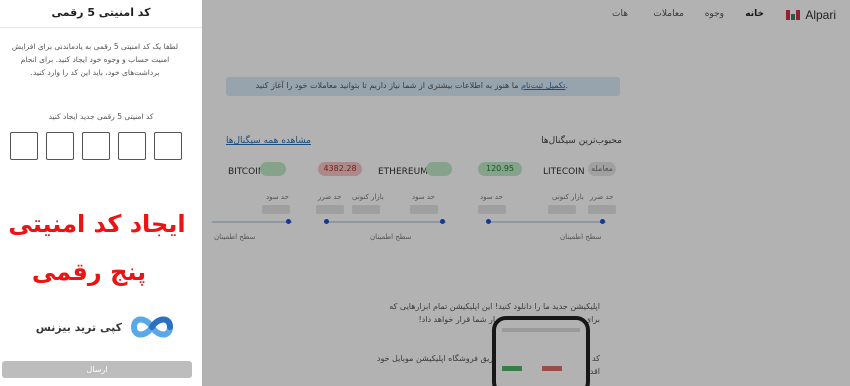  Describe the element at coordinates (101, 27) in the screenshot. I see `divider` at that location.